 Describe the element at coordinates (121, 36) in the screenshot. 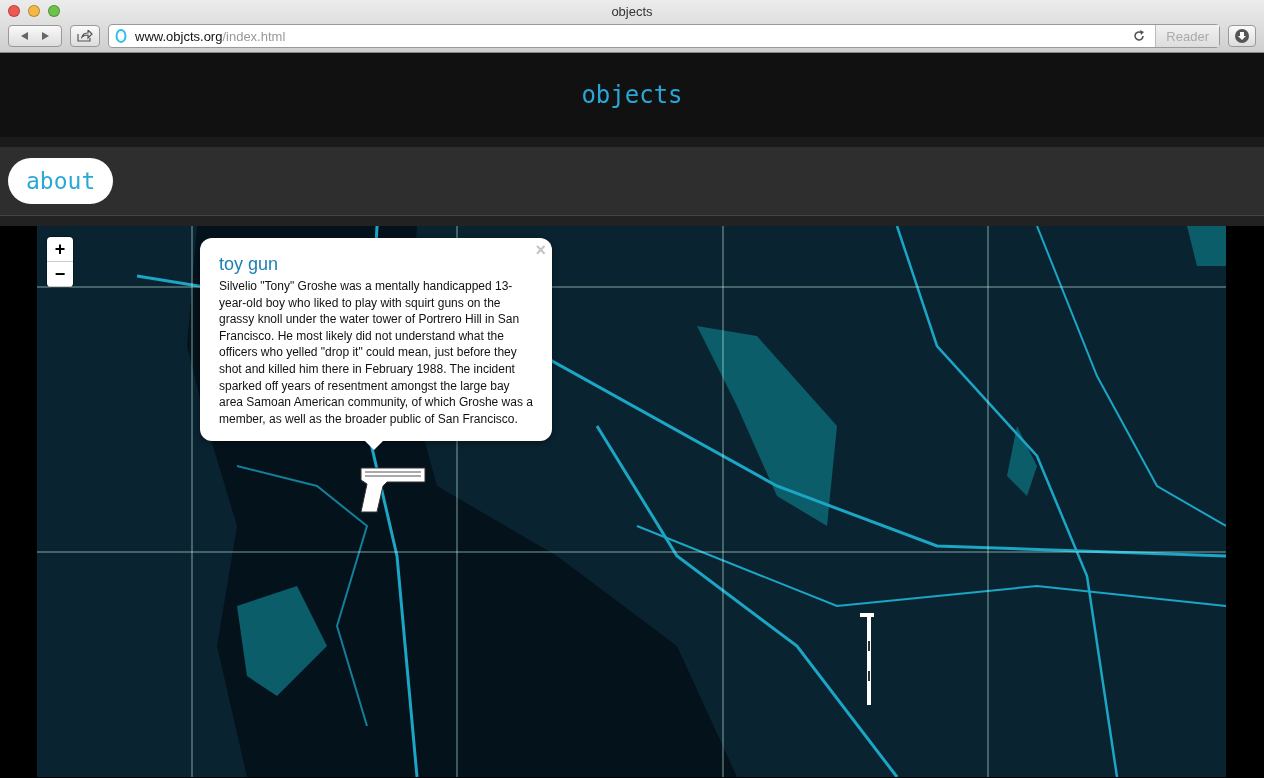

I see `ring-icon` at that location.